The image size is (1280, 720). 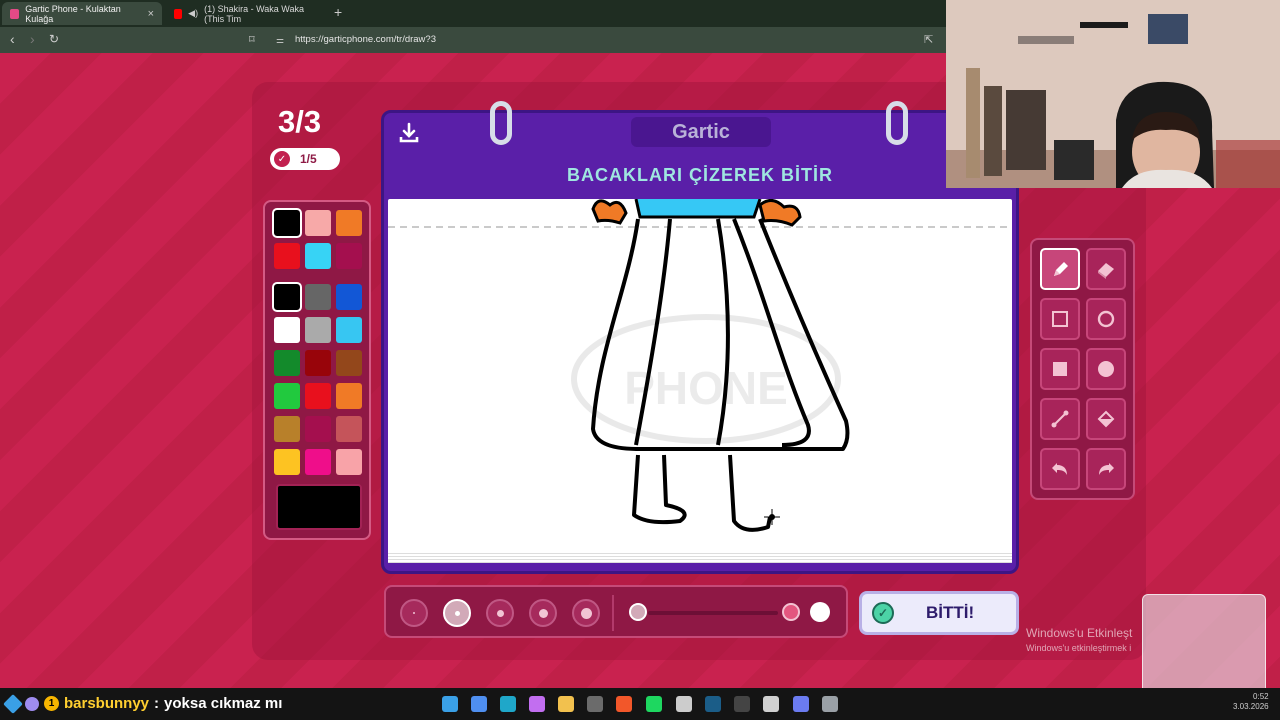 What do you see at coordinates (12, 39) in the screenshot?
I see `back-icon: ‹` at bounding box center [12, 39].